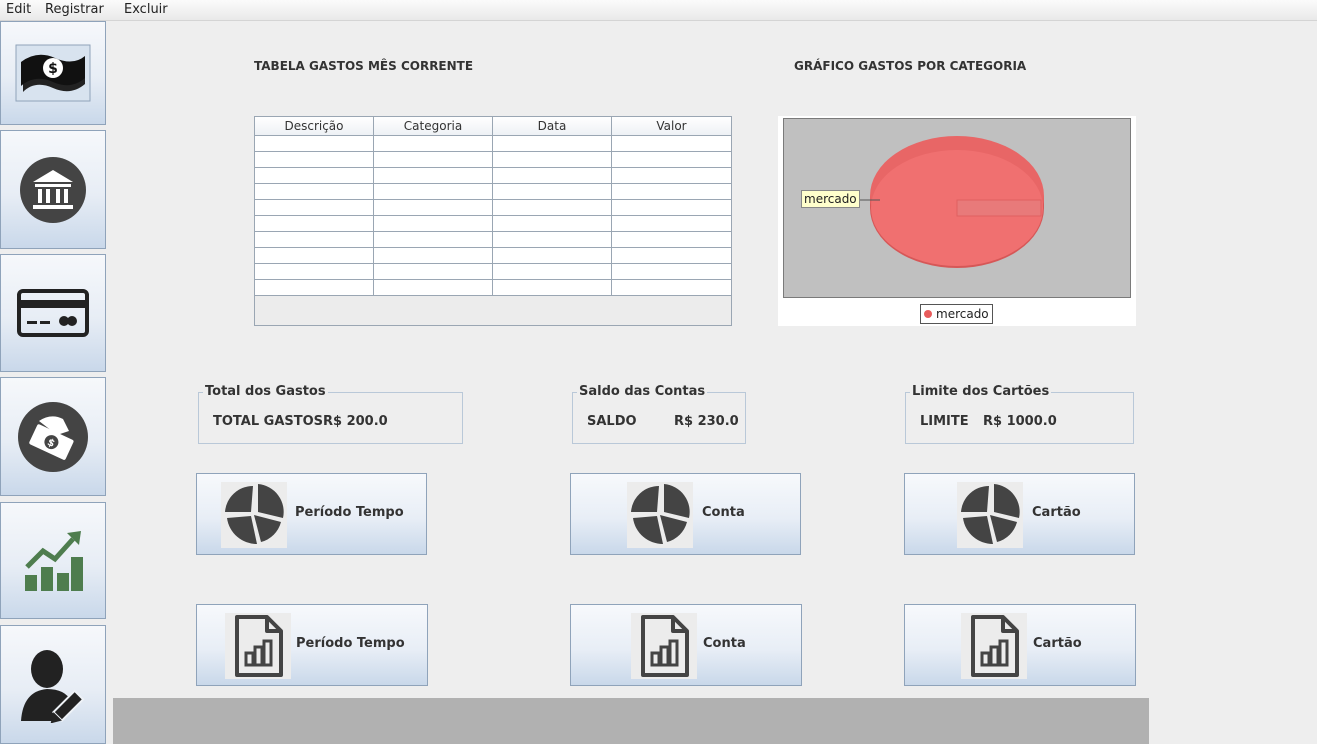 The height and width of the screenshot is (744, 1317). What do you see at coordinates (706, 421) in the screenshot?
I see `saldo-value: R$ 230.0` at bounding box center [706, 421].